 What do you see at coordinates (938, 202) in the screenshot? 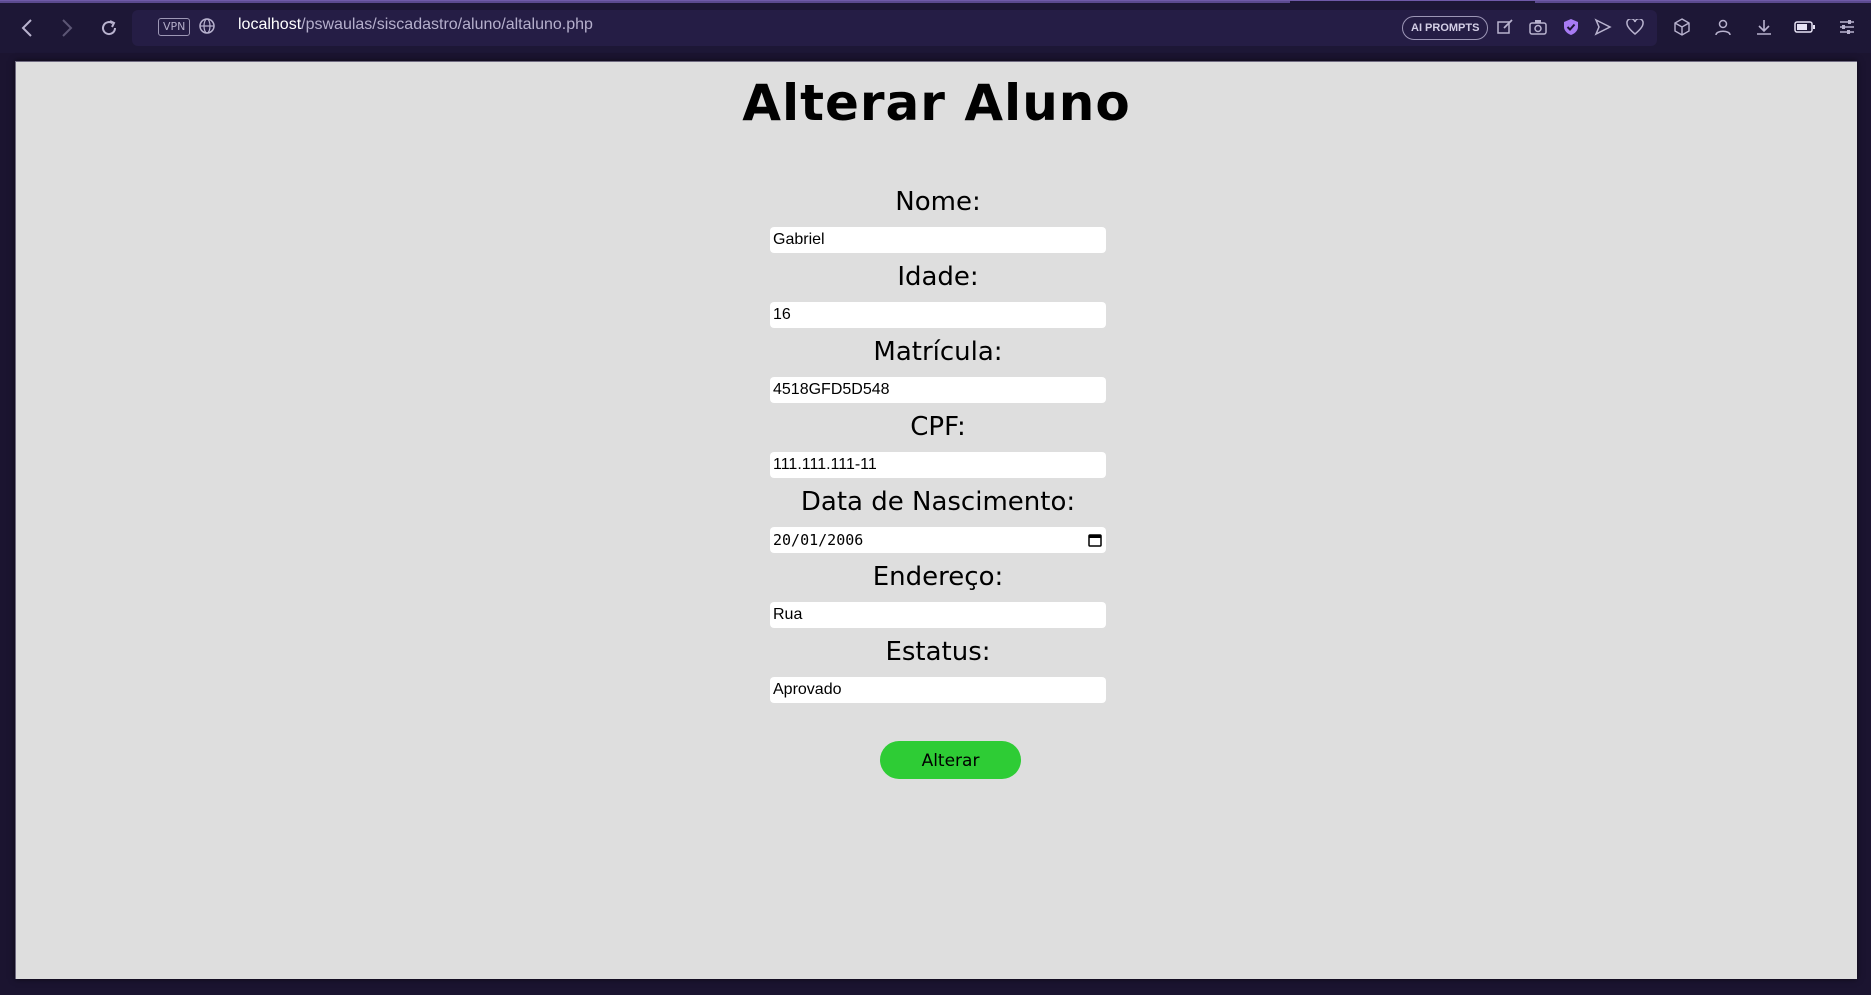
I see `nome-label: Nome:` at bounding box center [938, 202].